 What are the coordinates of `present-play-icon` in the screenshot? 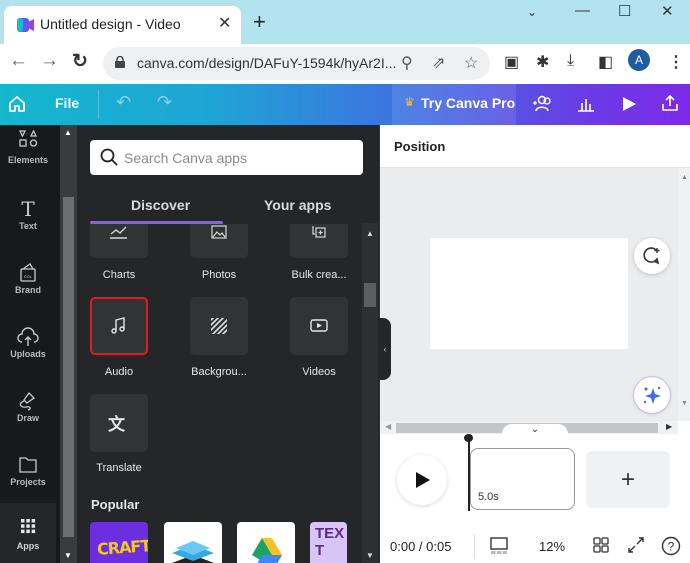 It's located at (629, 104).